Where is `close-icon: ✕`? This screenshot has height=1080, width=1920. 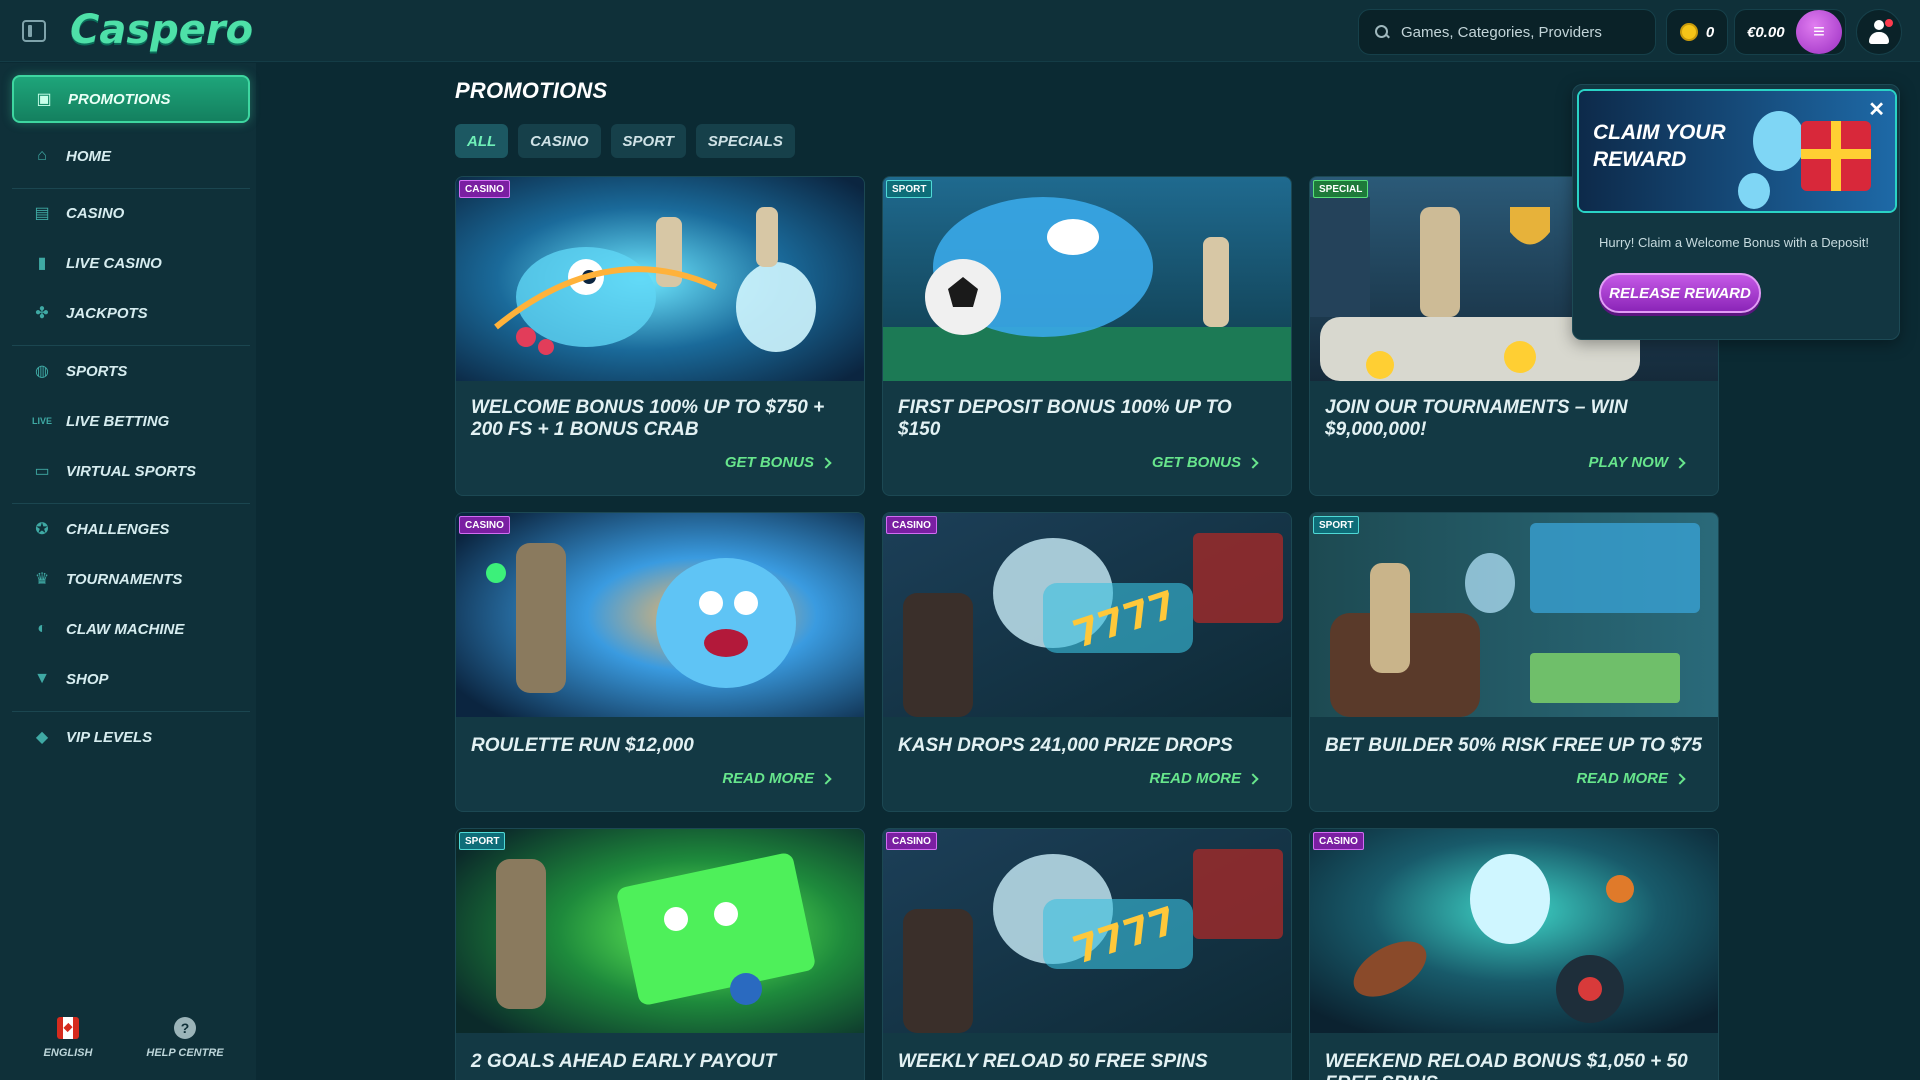
close-icon: ✕ is located at coordinates (1876, 109).